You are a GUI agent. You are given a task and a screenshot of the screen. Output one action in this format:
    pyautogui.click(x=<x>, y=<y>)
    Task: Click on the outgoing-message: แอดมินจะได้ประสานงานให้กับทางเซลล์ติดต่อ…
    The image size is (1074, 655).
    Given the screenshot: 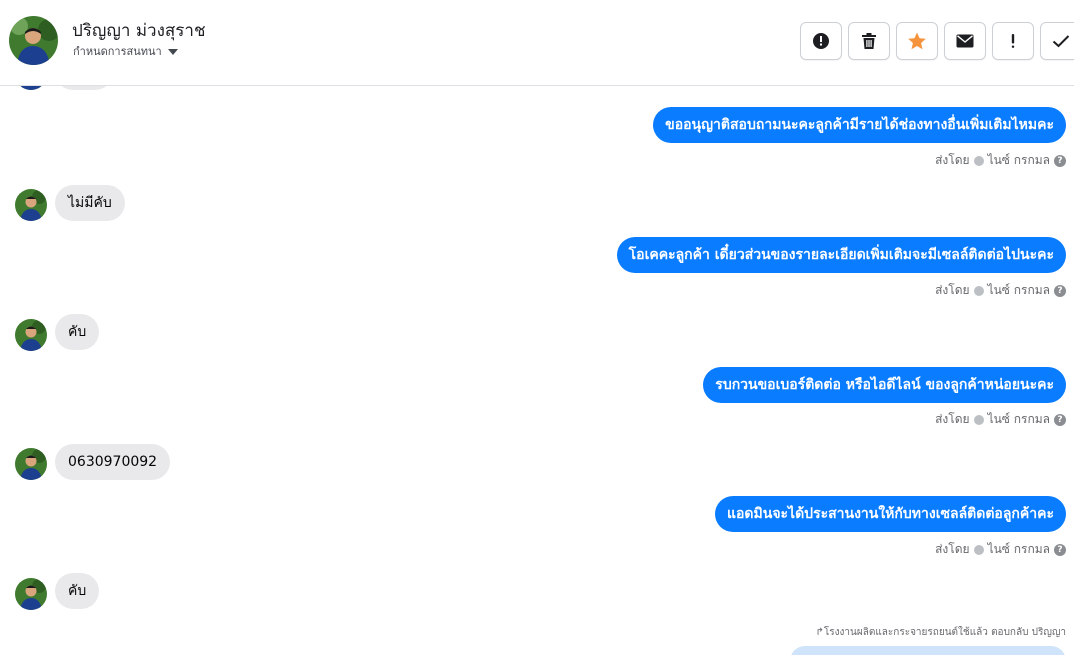 What is the action you would take?
    pyautogui.click(x=890, y=514)
    